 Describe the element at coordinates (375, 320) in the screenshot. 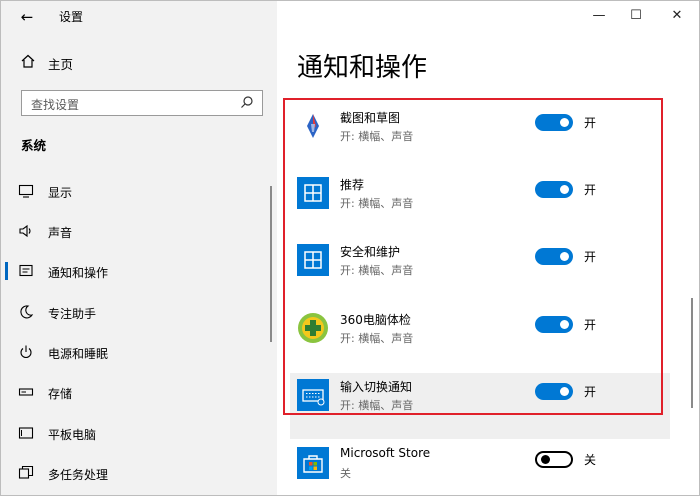

I see `app-name: 360电脑体检` at that location.